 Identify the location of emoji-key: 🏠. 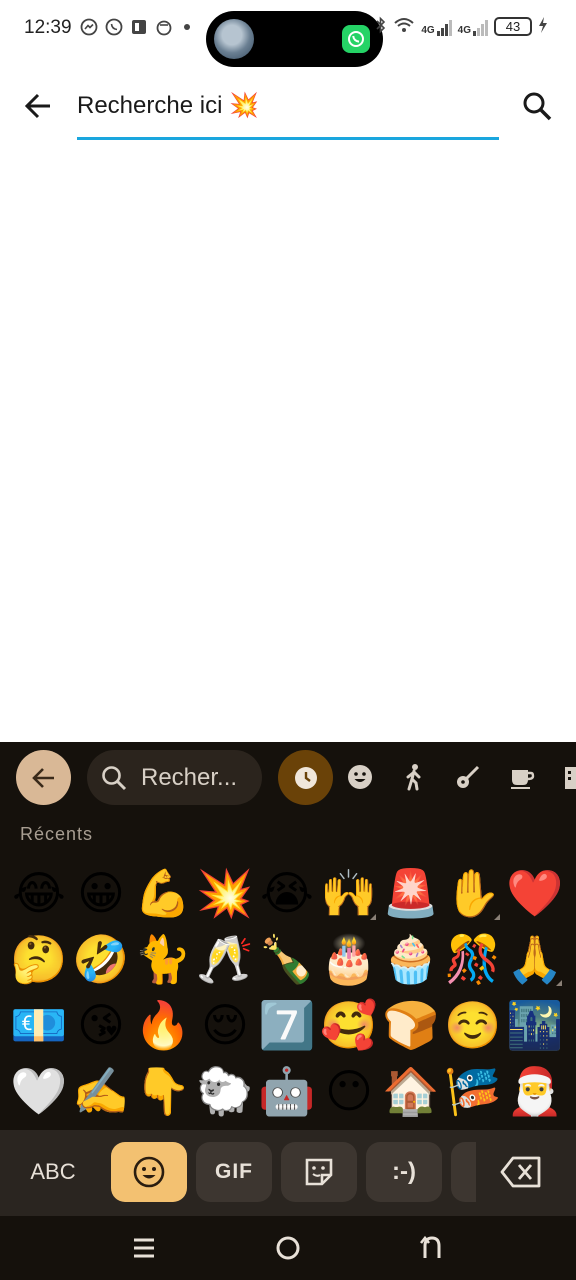
(411, 1091).